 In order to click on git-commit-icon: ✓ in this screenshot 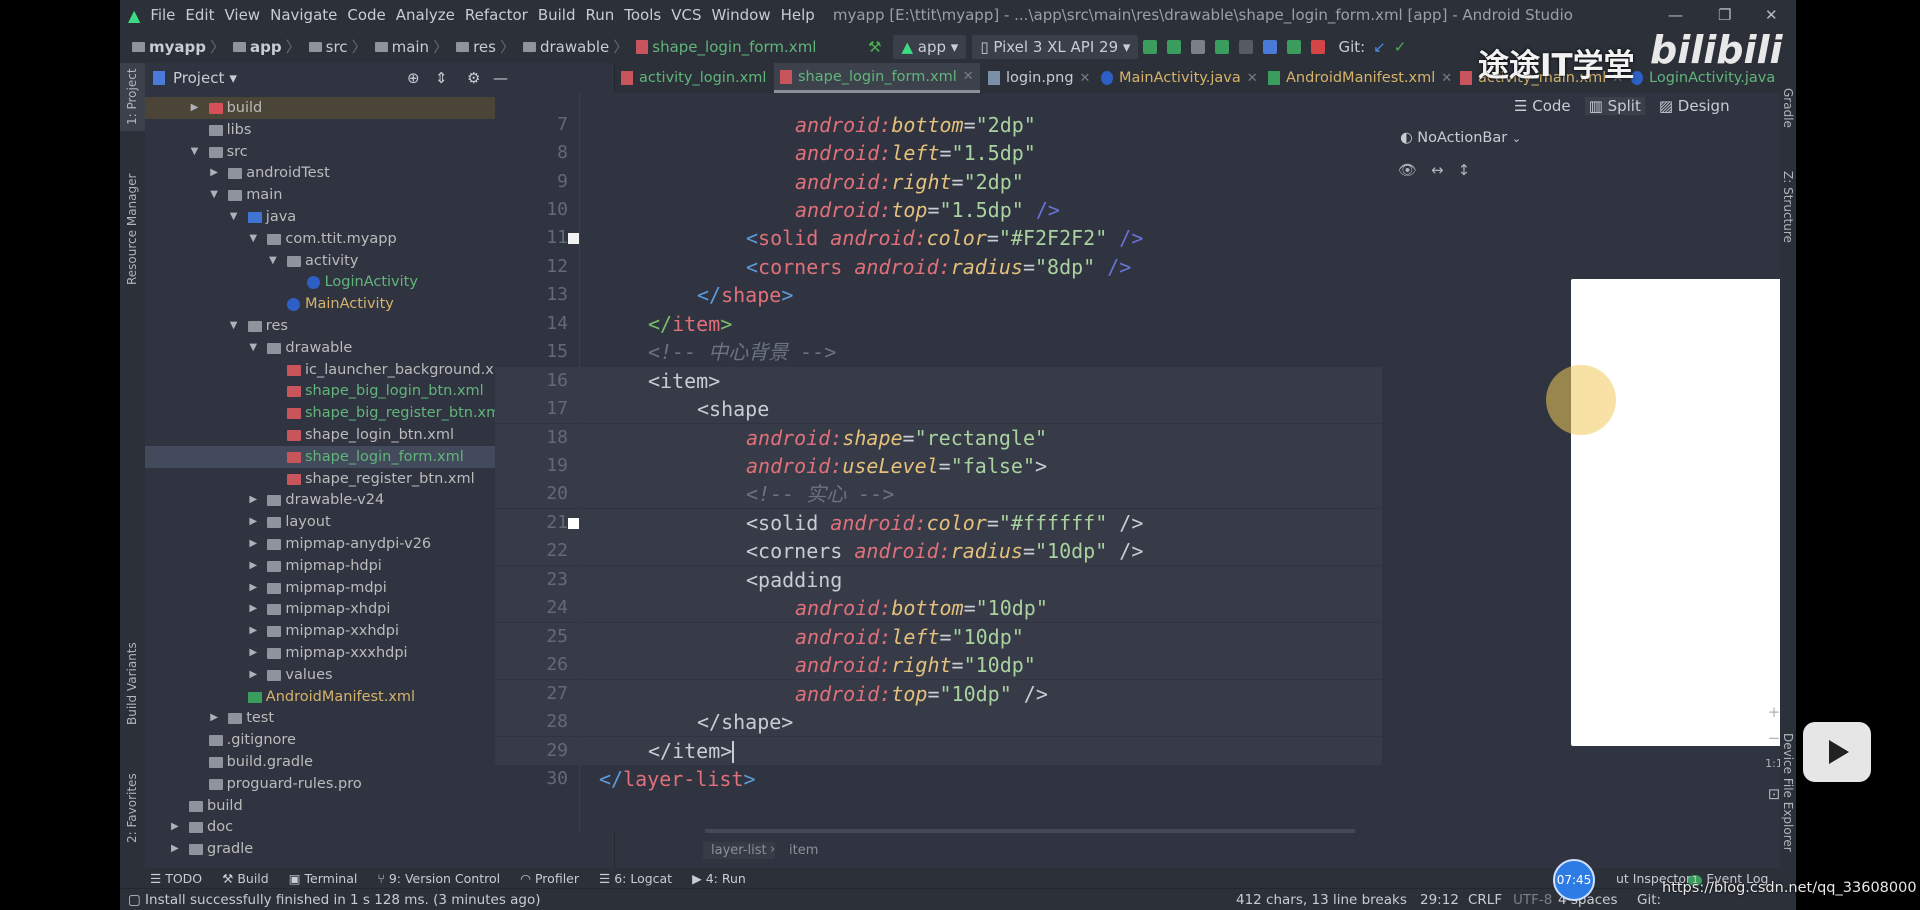, I will do `click(1400, 47)`.